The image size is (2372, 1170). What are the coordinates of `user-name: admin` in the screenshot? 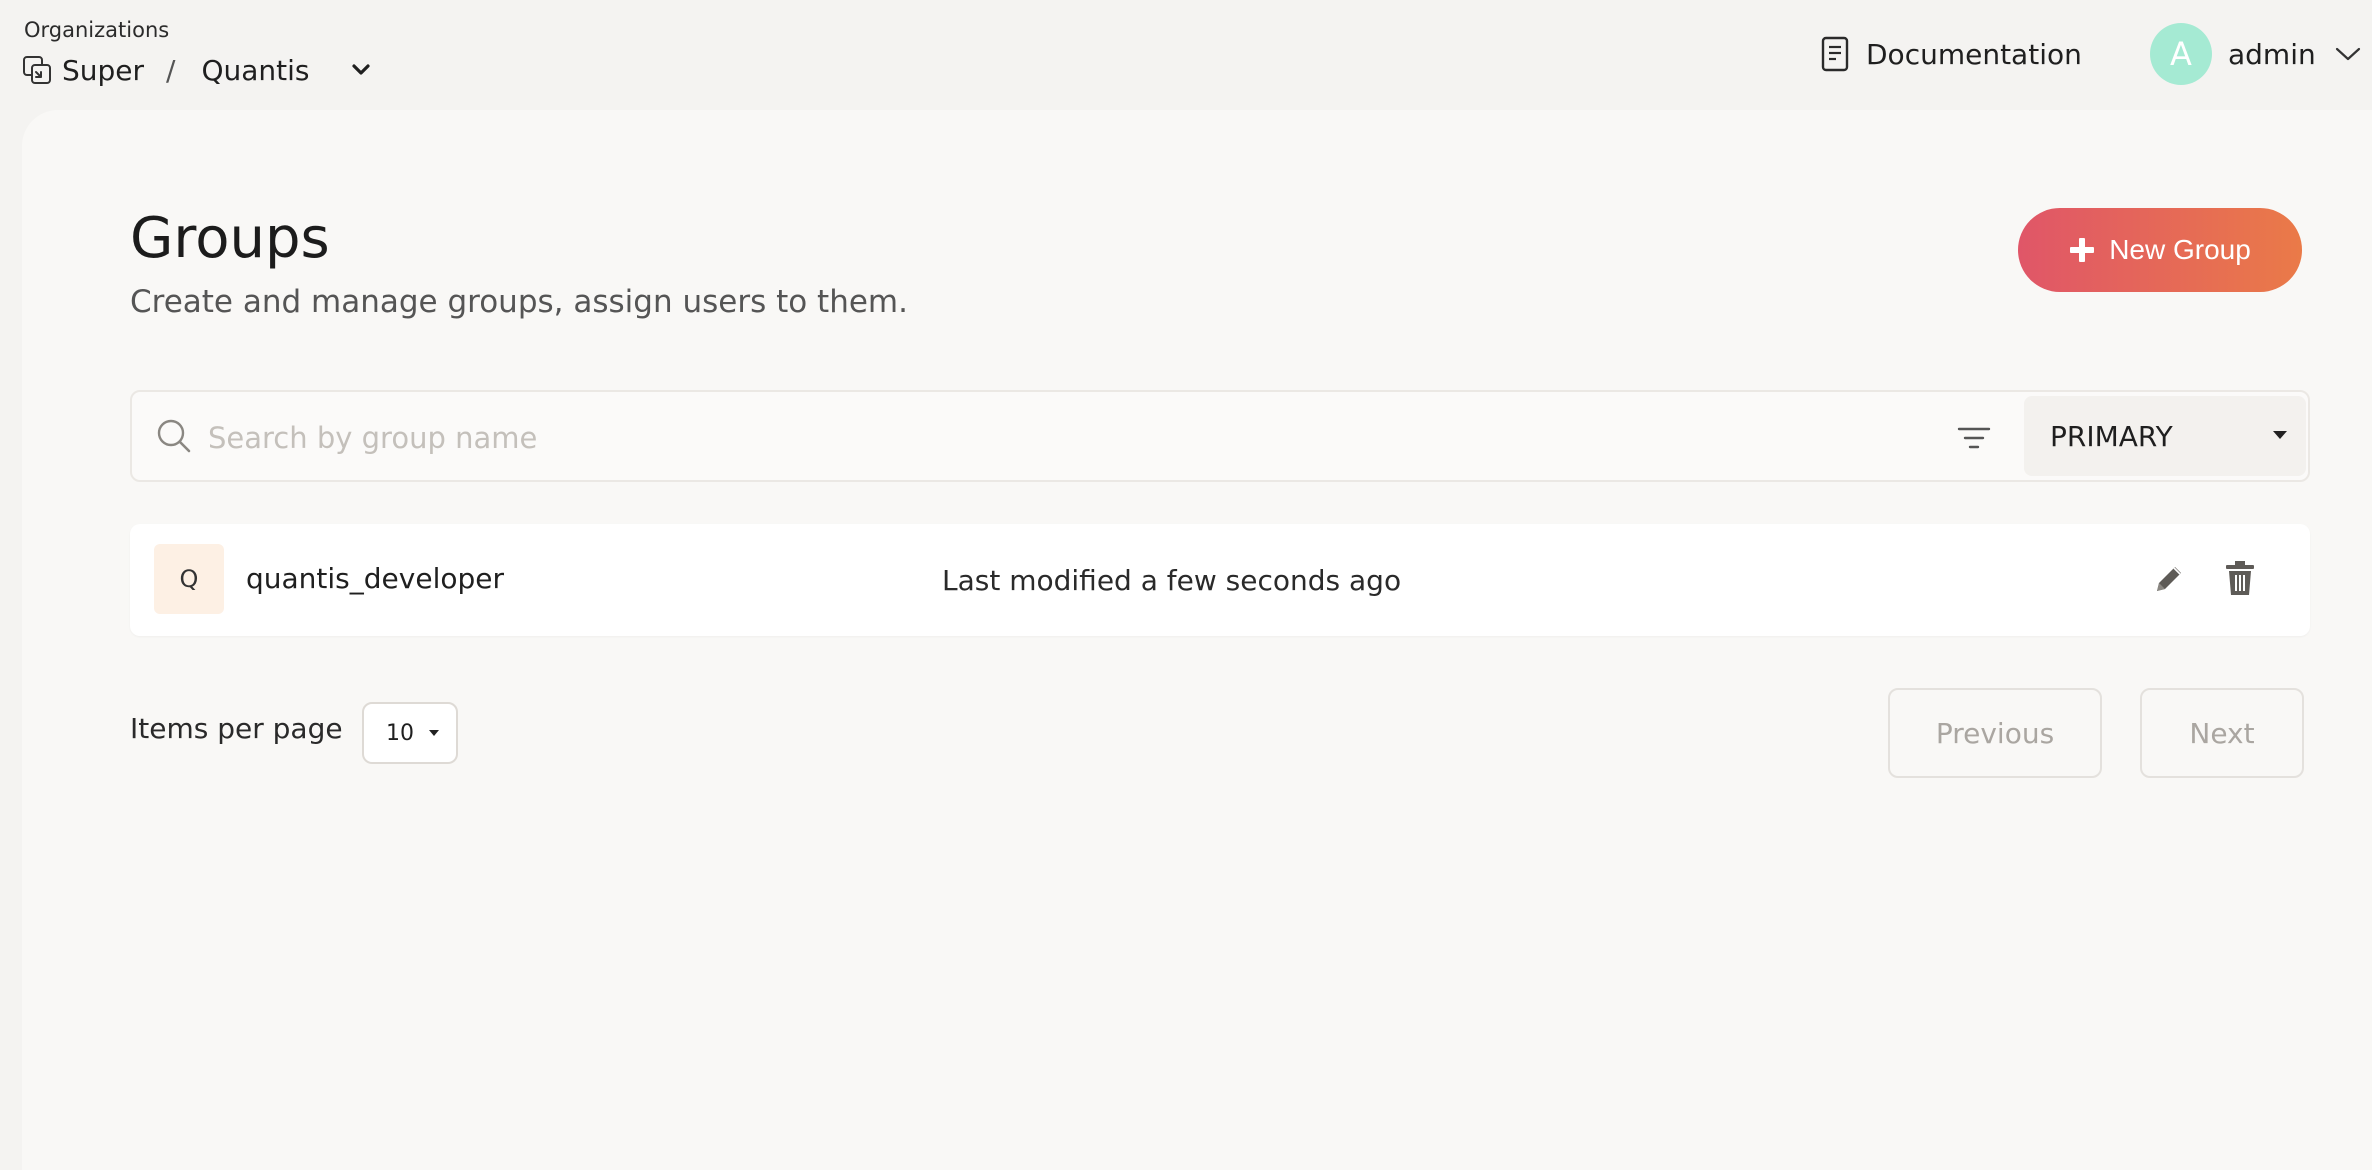 It's located at (2272, 54).